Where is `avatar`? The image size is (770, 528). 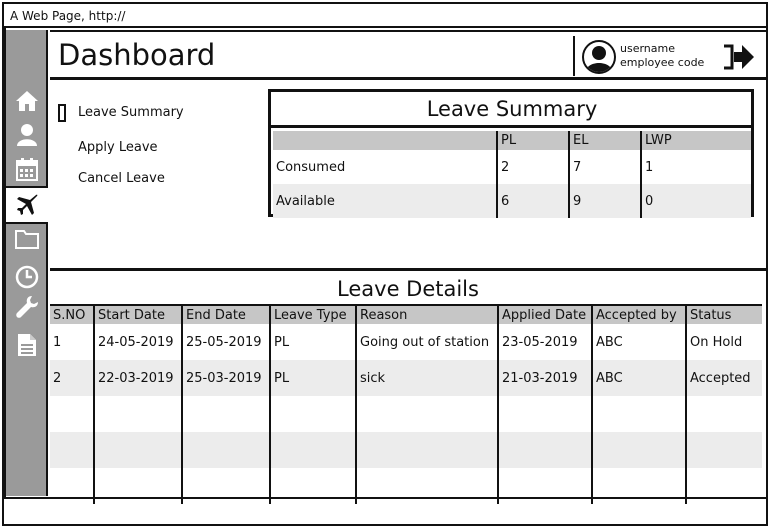
avatar is located at coordinates (599, 57).